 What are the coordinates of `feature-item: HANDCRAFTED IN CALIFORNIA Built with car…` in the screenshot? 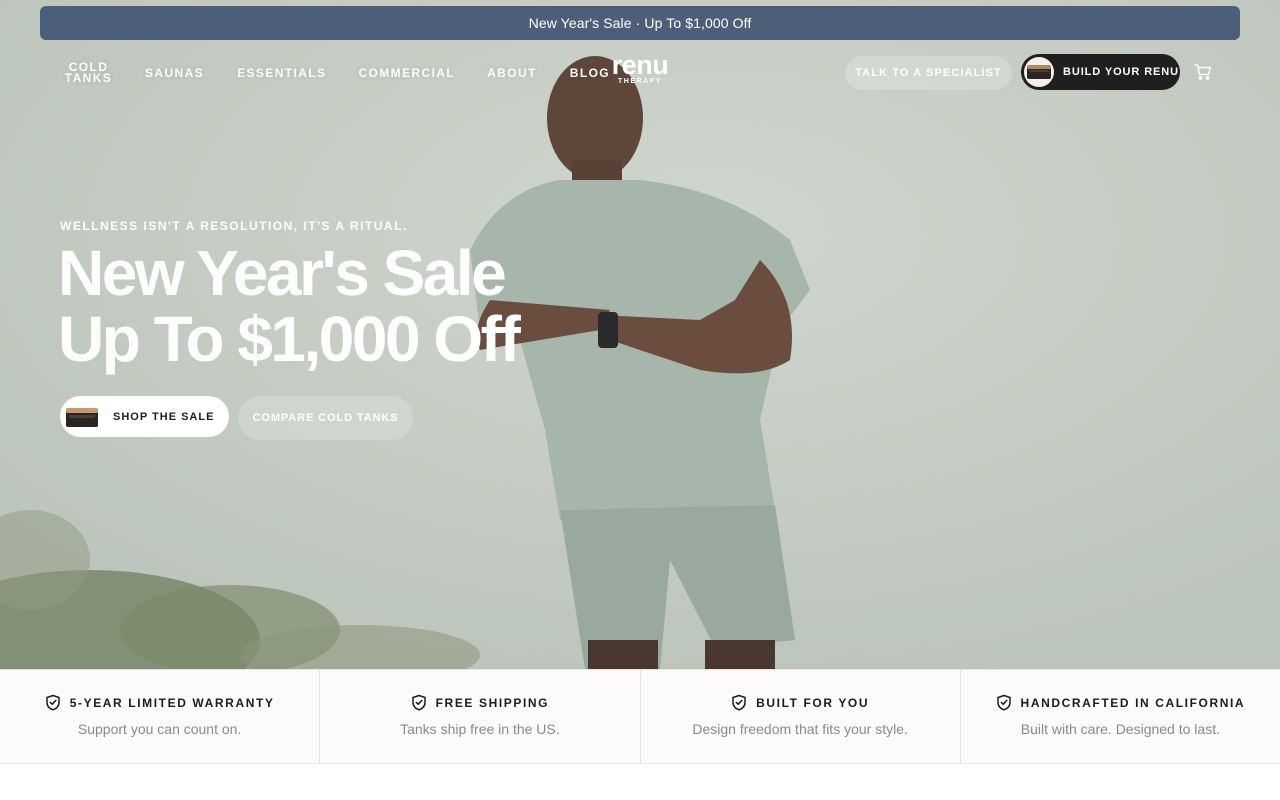 It's located at (1120, 716).